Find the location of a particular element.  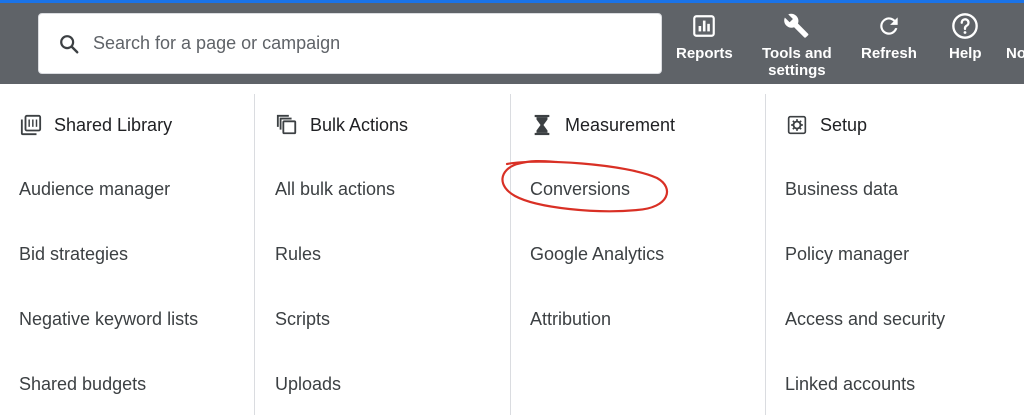

tools-and-settings-button: Tools and settings is located at coordinates (797, 45).